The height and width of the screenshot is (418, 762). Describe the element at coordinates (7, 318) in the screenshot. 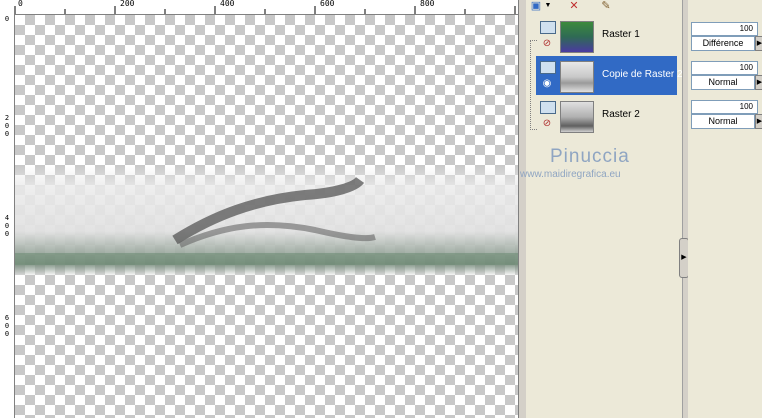

I see `ruler-label: 6` at that location.